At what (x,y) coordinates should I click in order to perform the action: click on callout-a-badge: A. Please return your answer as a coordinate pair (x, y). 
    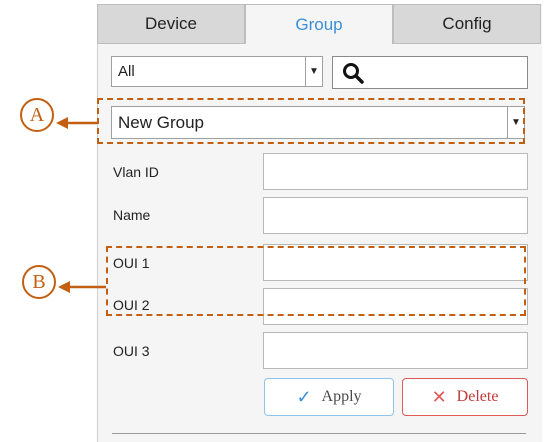
    Looking at the image, I should click on (37, 115).